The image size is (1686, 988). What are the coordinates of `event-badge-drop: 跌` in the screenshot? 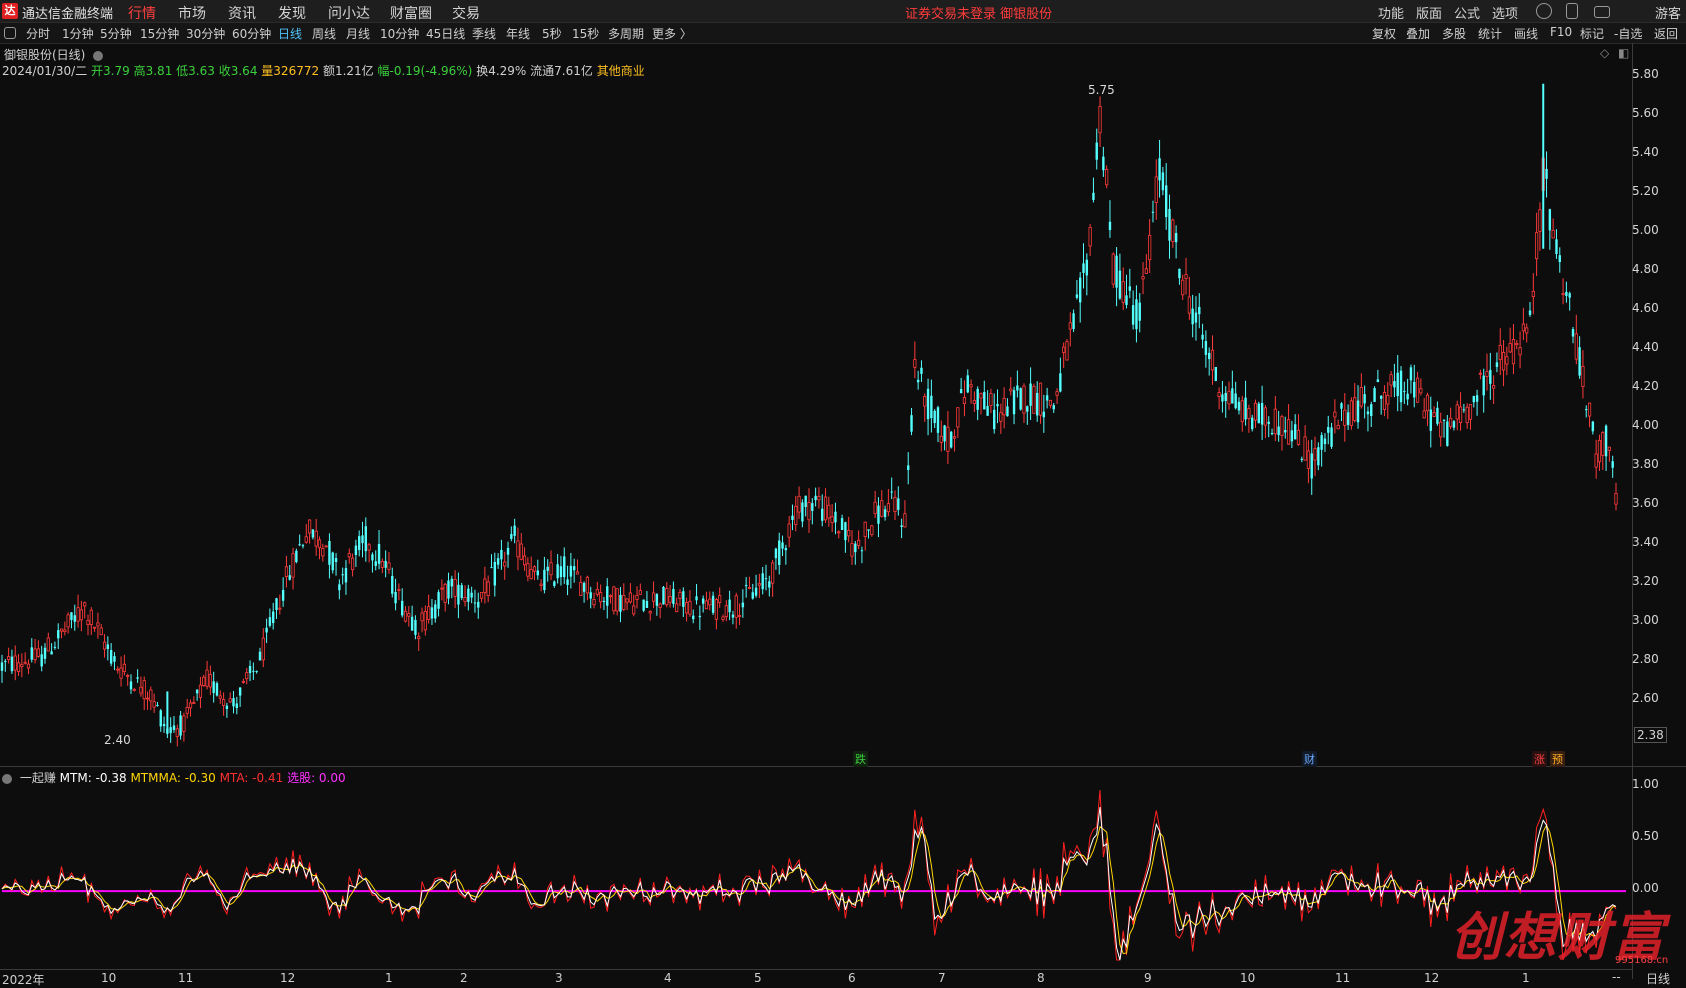 It's located at (860, 759).